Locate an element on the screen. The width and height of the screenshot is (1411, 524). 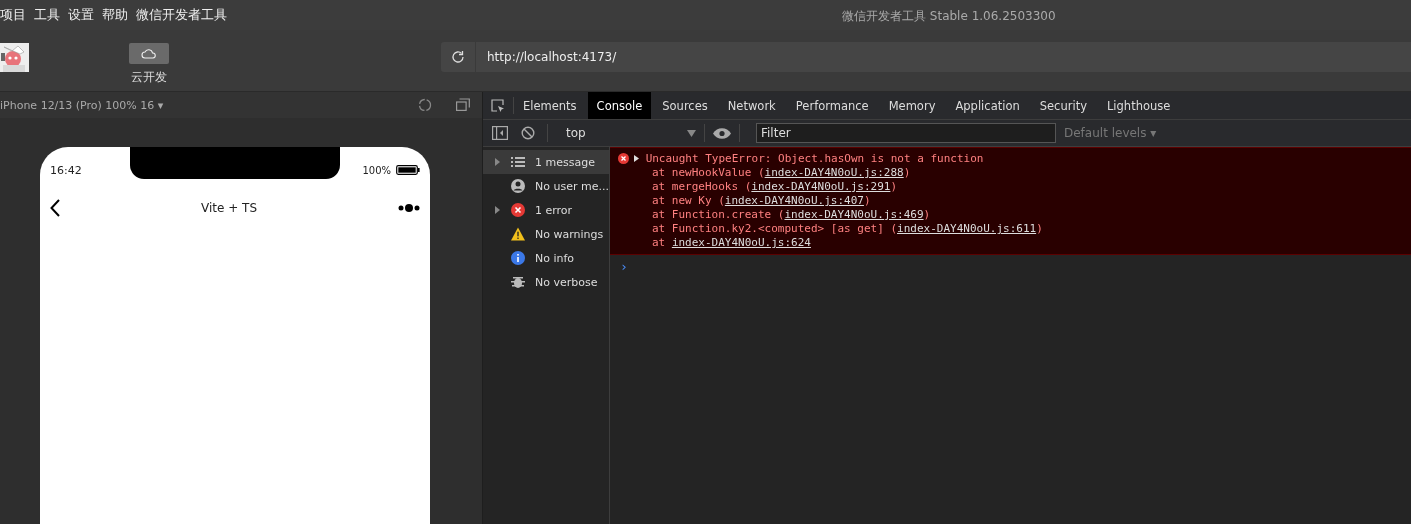
menu-item: 微信开发者工具 is located at coordinates (181, 15).